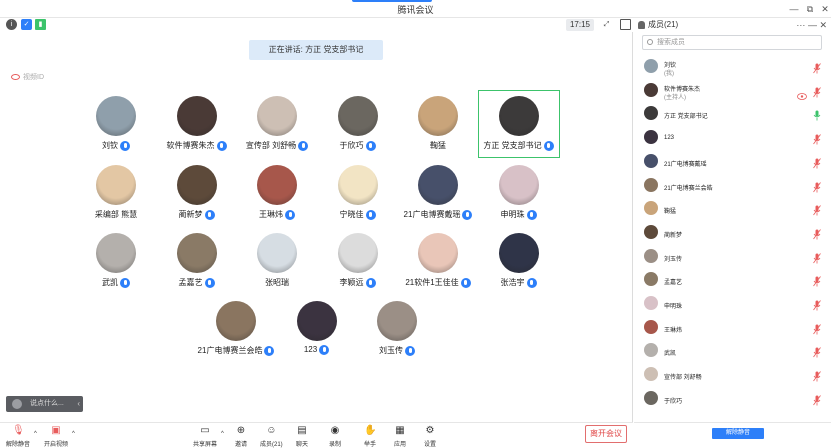 This screenshot has width=831, height=448. I want to click on minimize-button: —, so click(794, 9).